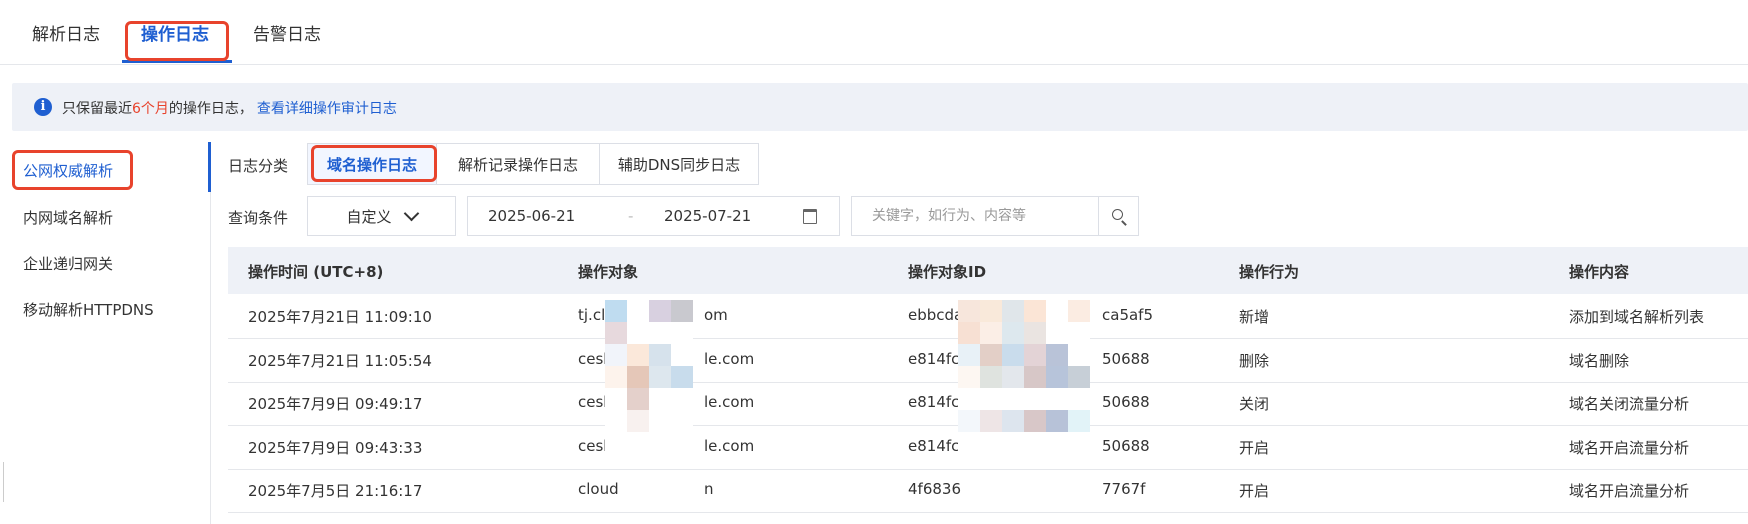 The width and height of the screenshot is (1748, 524). I want to click on col-action: 操作行为, so click(1269, 272).